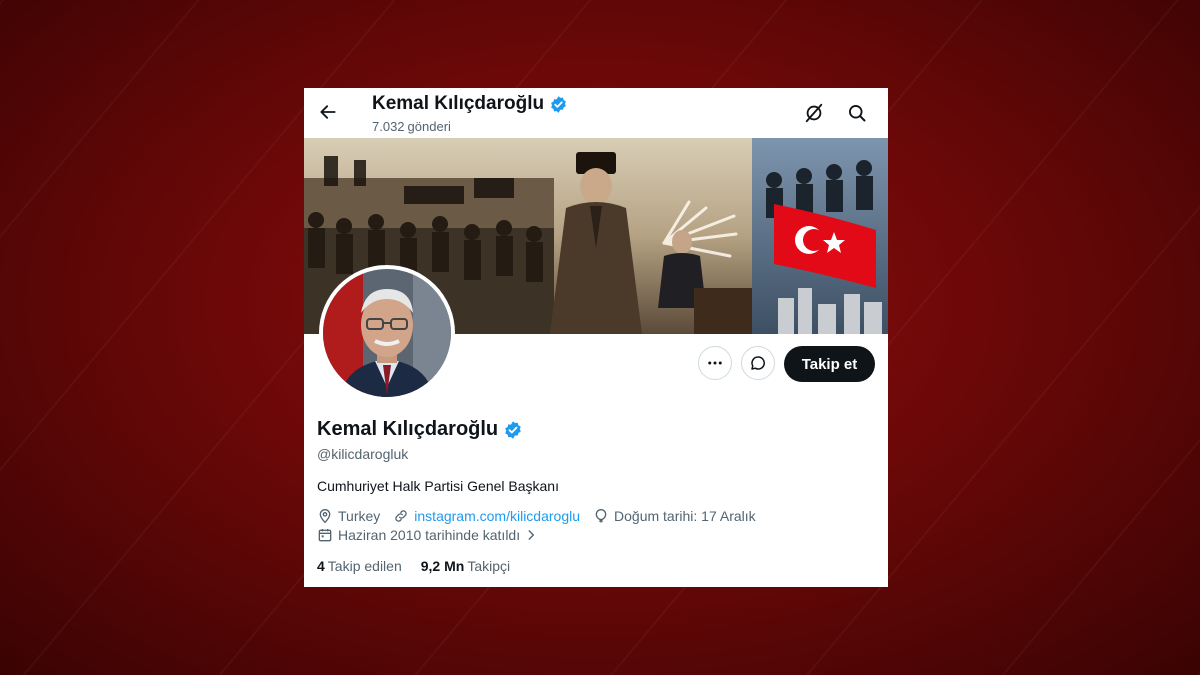 This screenshot has width=1200, height=675. What do you see at coordinates (596, 113) in the screenshot?
I see `profile-header-bar: Kemal Kılıçdaroğlu 7.032 gönderi` at bounding box center [596, 113].